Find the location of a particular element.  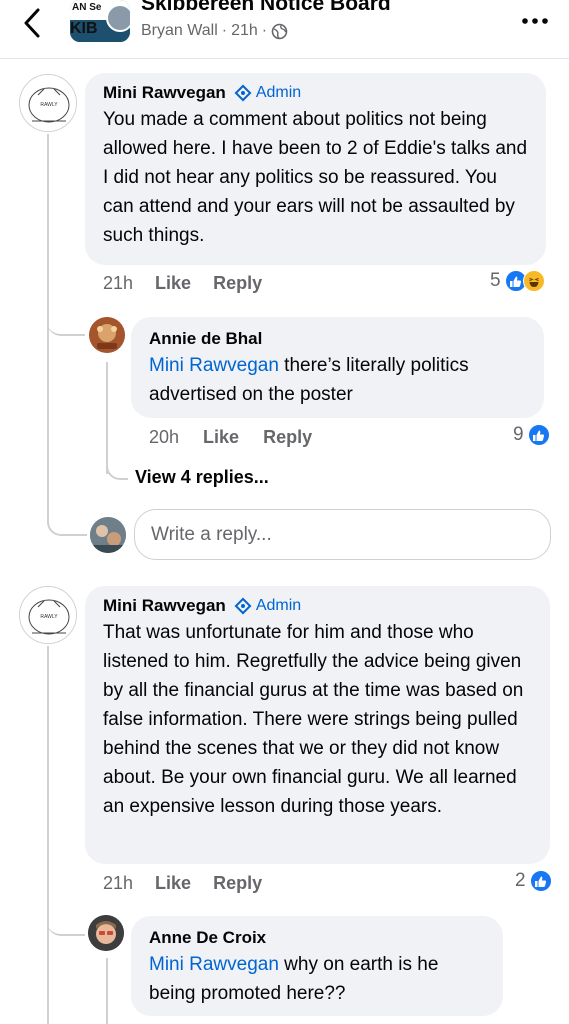

reply-author: Annie de Bhal is located at coordinates (205, 339).